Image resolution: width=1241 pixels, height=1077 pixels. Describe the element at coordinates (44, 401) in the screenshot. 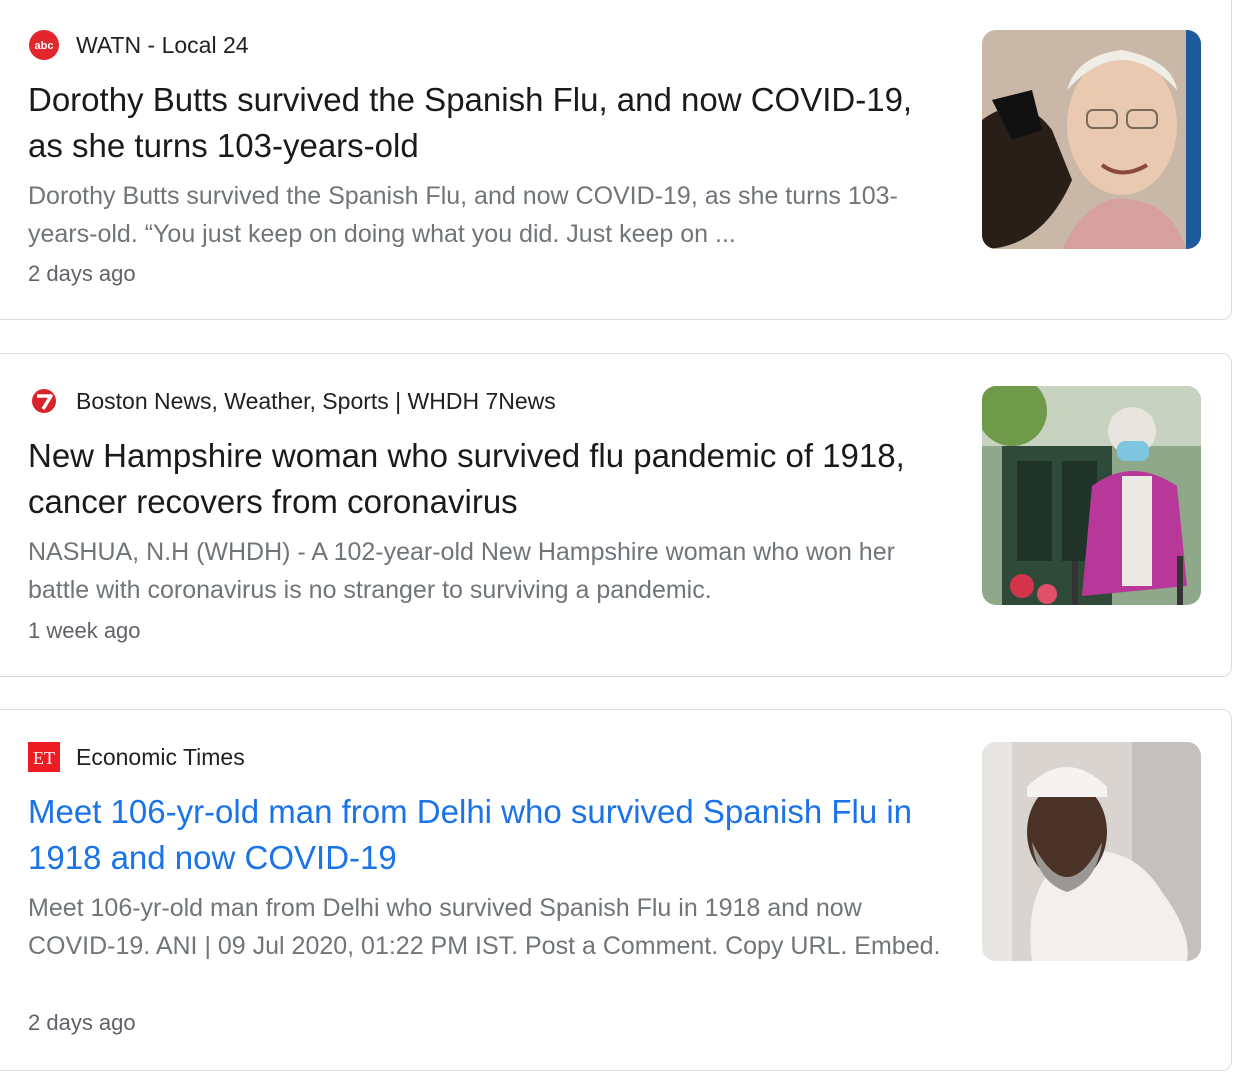

I see `7news-logo-icon` at that location.